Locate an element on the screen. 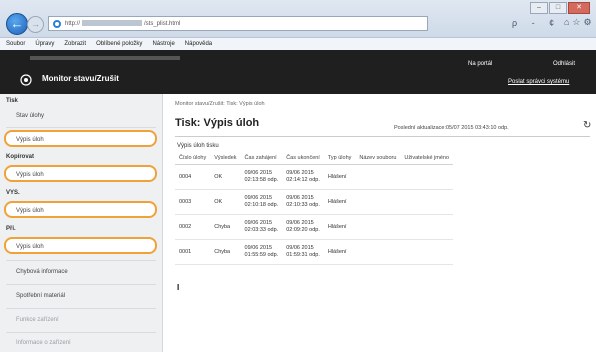 Image resolution: width=596 pixels, height=352 pixels. cell-job-number: 0001 is located at coordinates (193, 252).